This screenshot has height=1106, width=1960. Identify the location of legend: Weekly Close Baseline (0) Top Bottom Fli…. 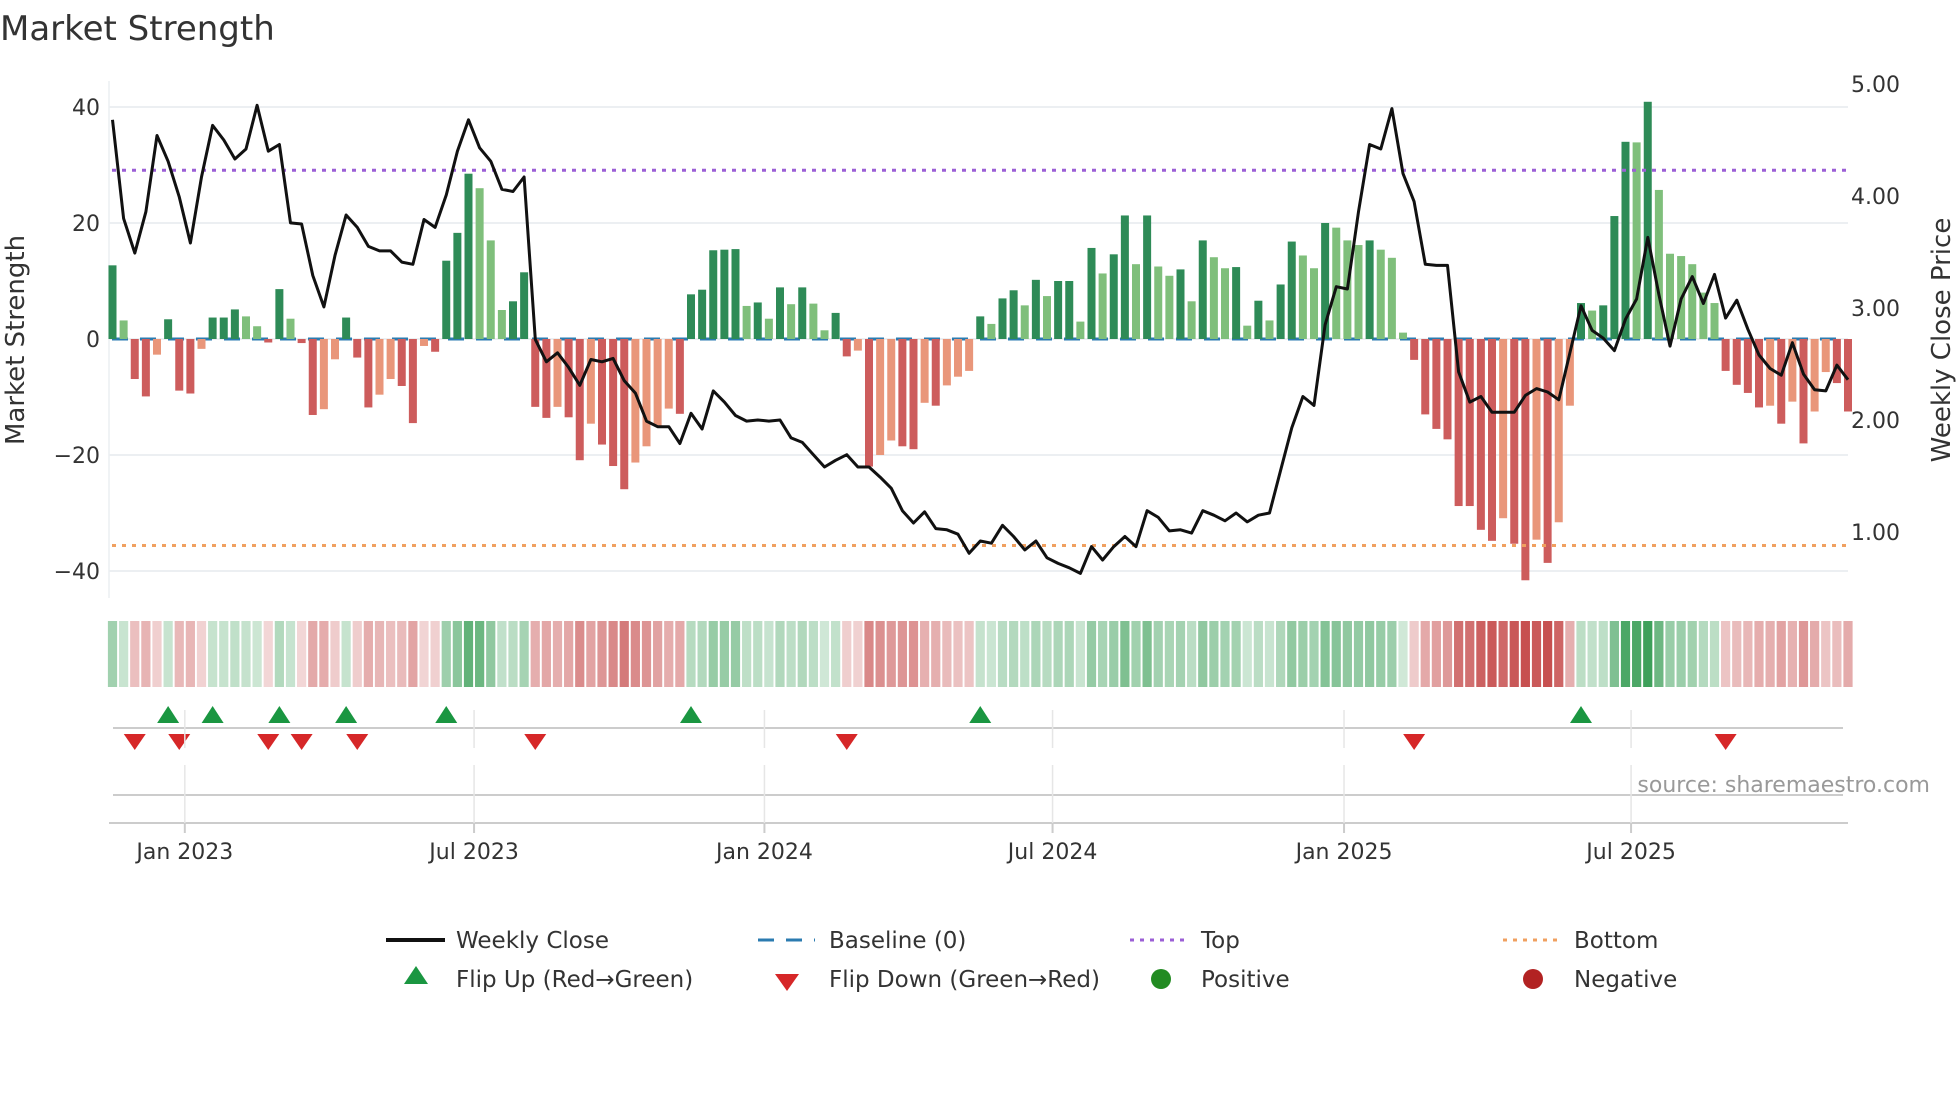
(1031, 960).